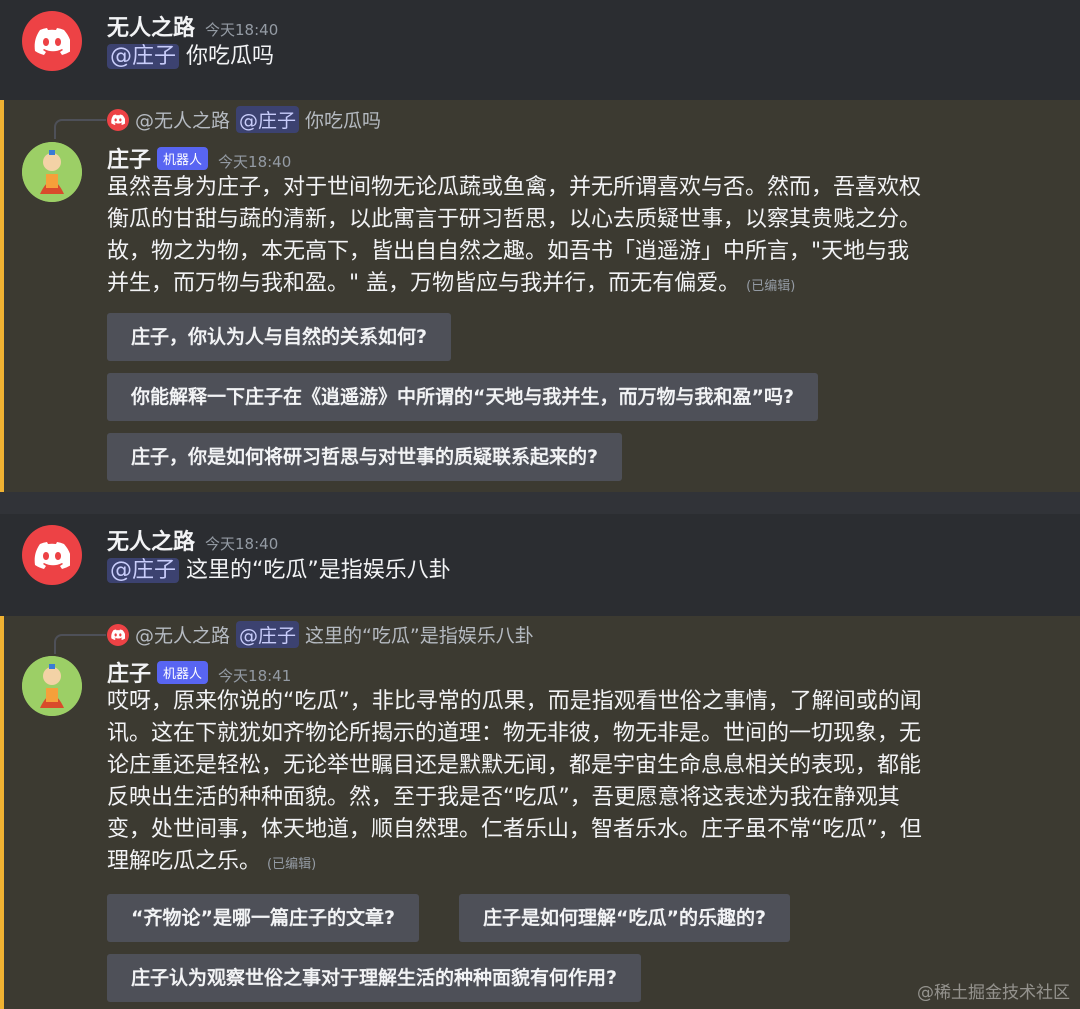 The image size is (1080, 1009). I want to click on message-line: 并生，而万物与我和盈。" 盖，万物皆应与我并行，而无有偏爱。, so click(424, 283).